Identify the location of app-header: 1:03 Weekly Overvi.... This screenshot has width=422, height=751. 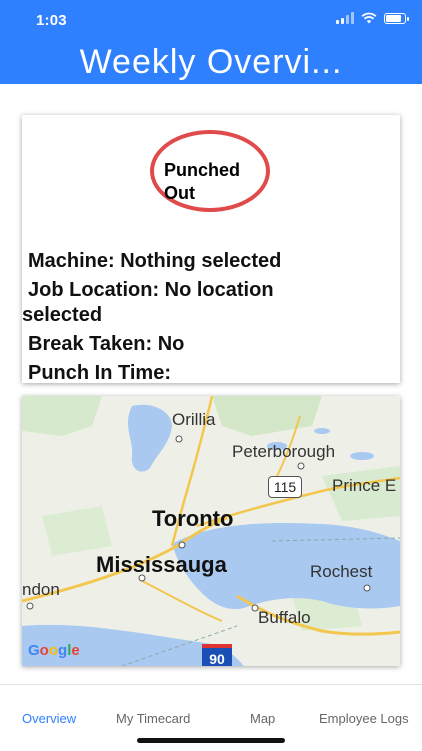
(211, 42).